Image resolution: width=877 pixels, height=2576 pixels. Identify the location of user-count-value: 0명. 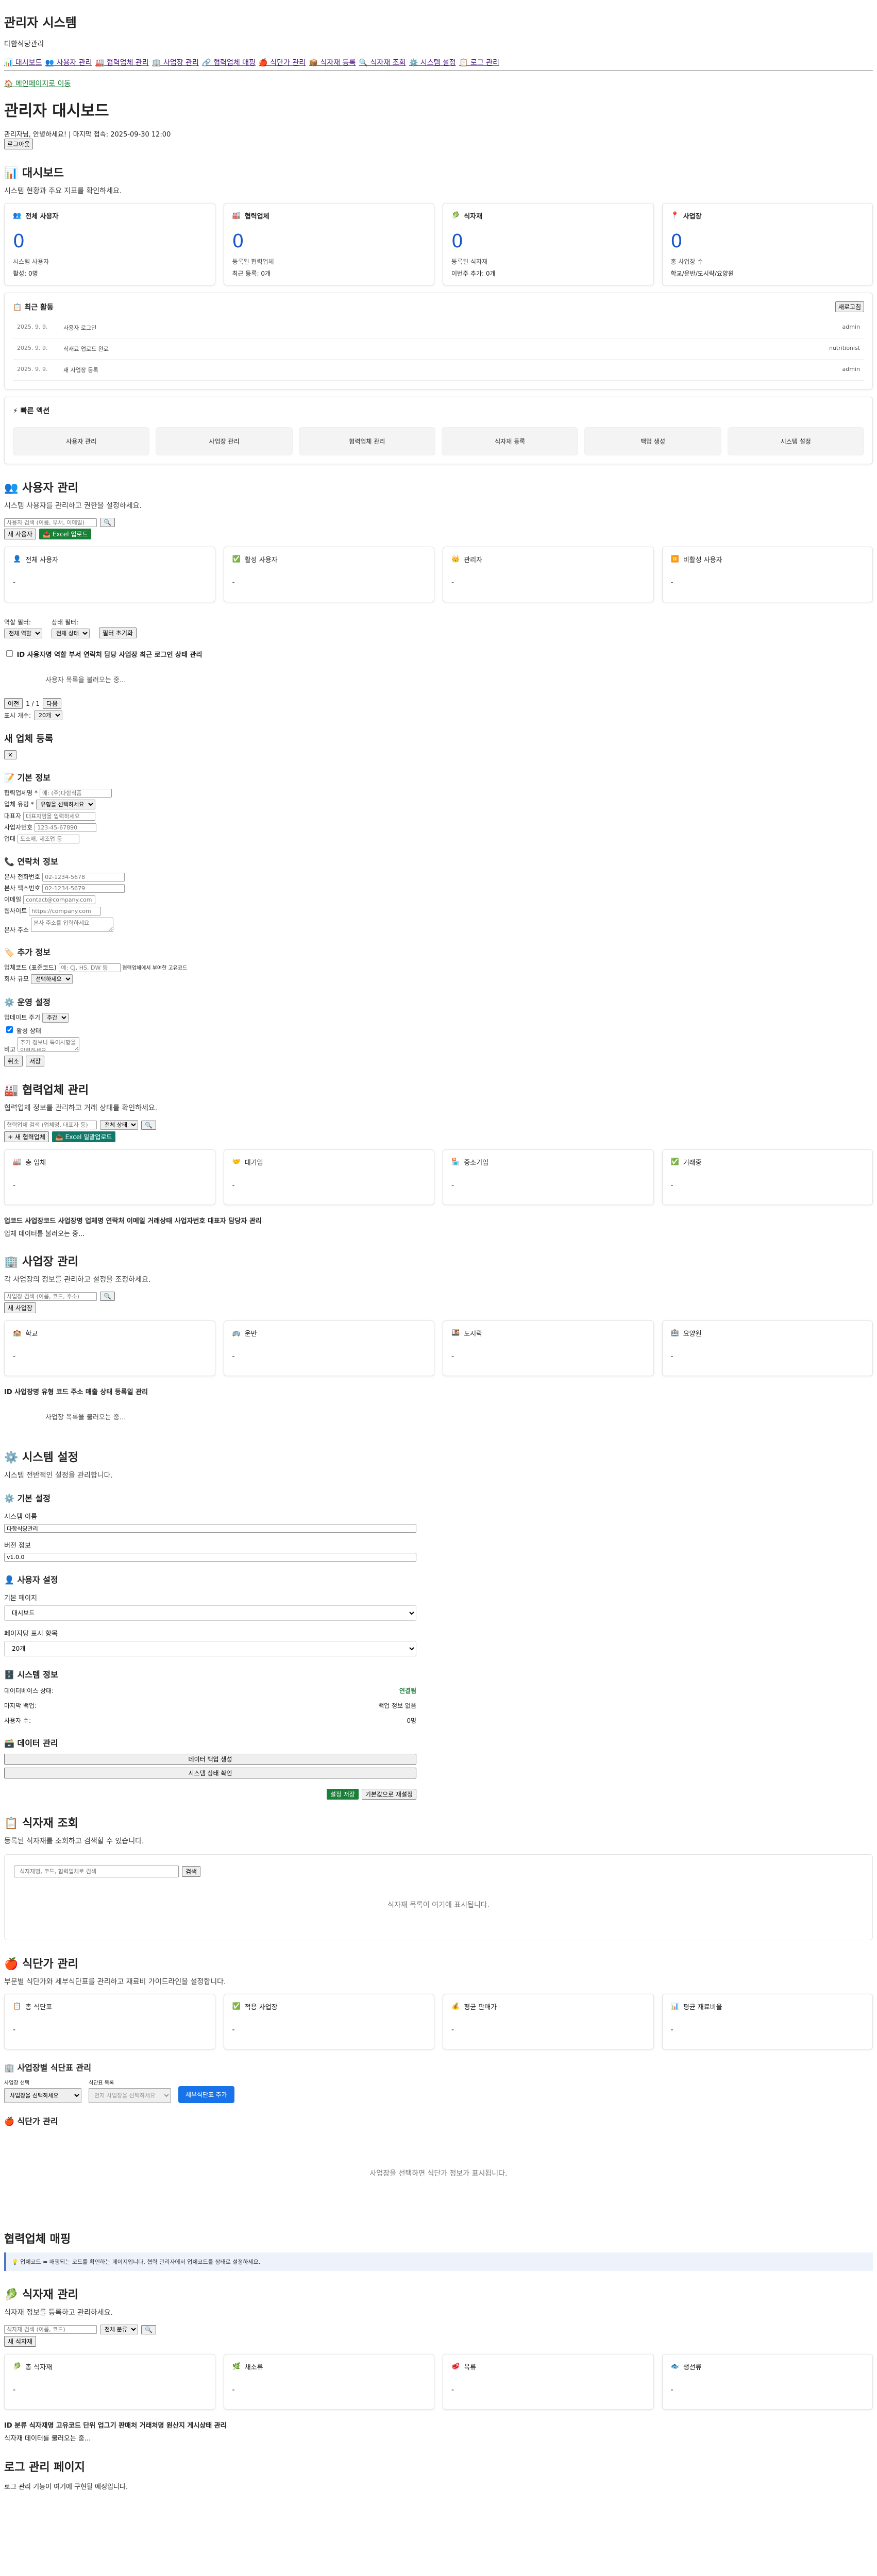
(411, 1720).